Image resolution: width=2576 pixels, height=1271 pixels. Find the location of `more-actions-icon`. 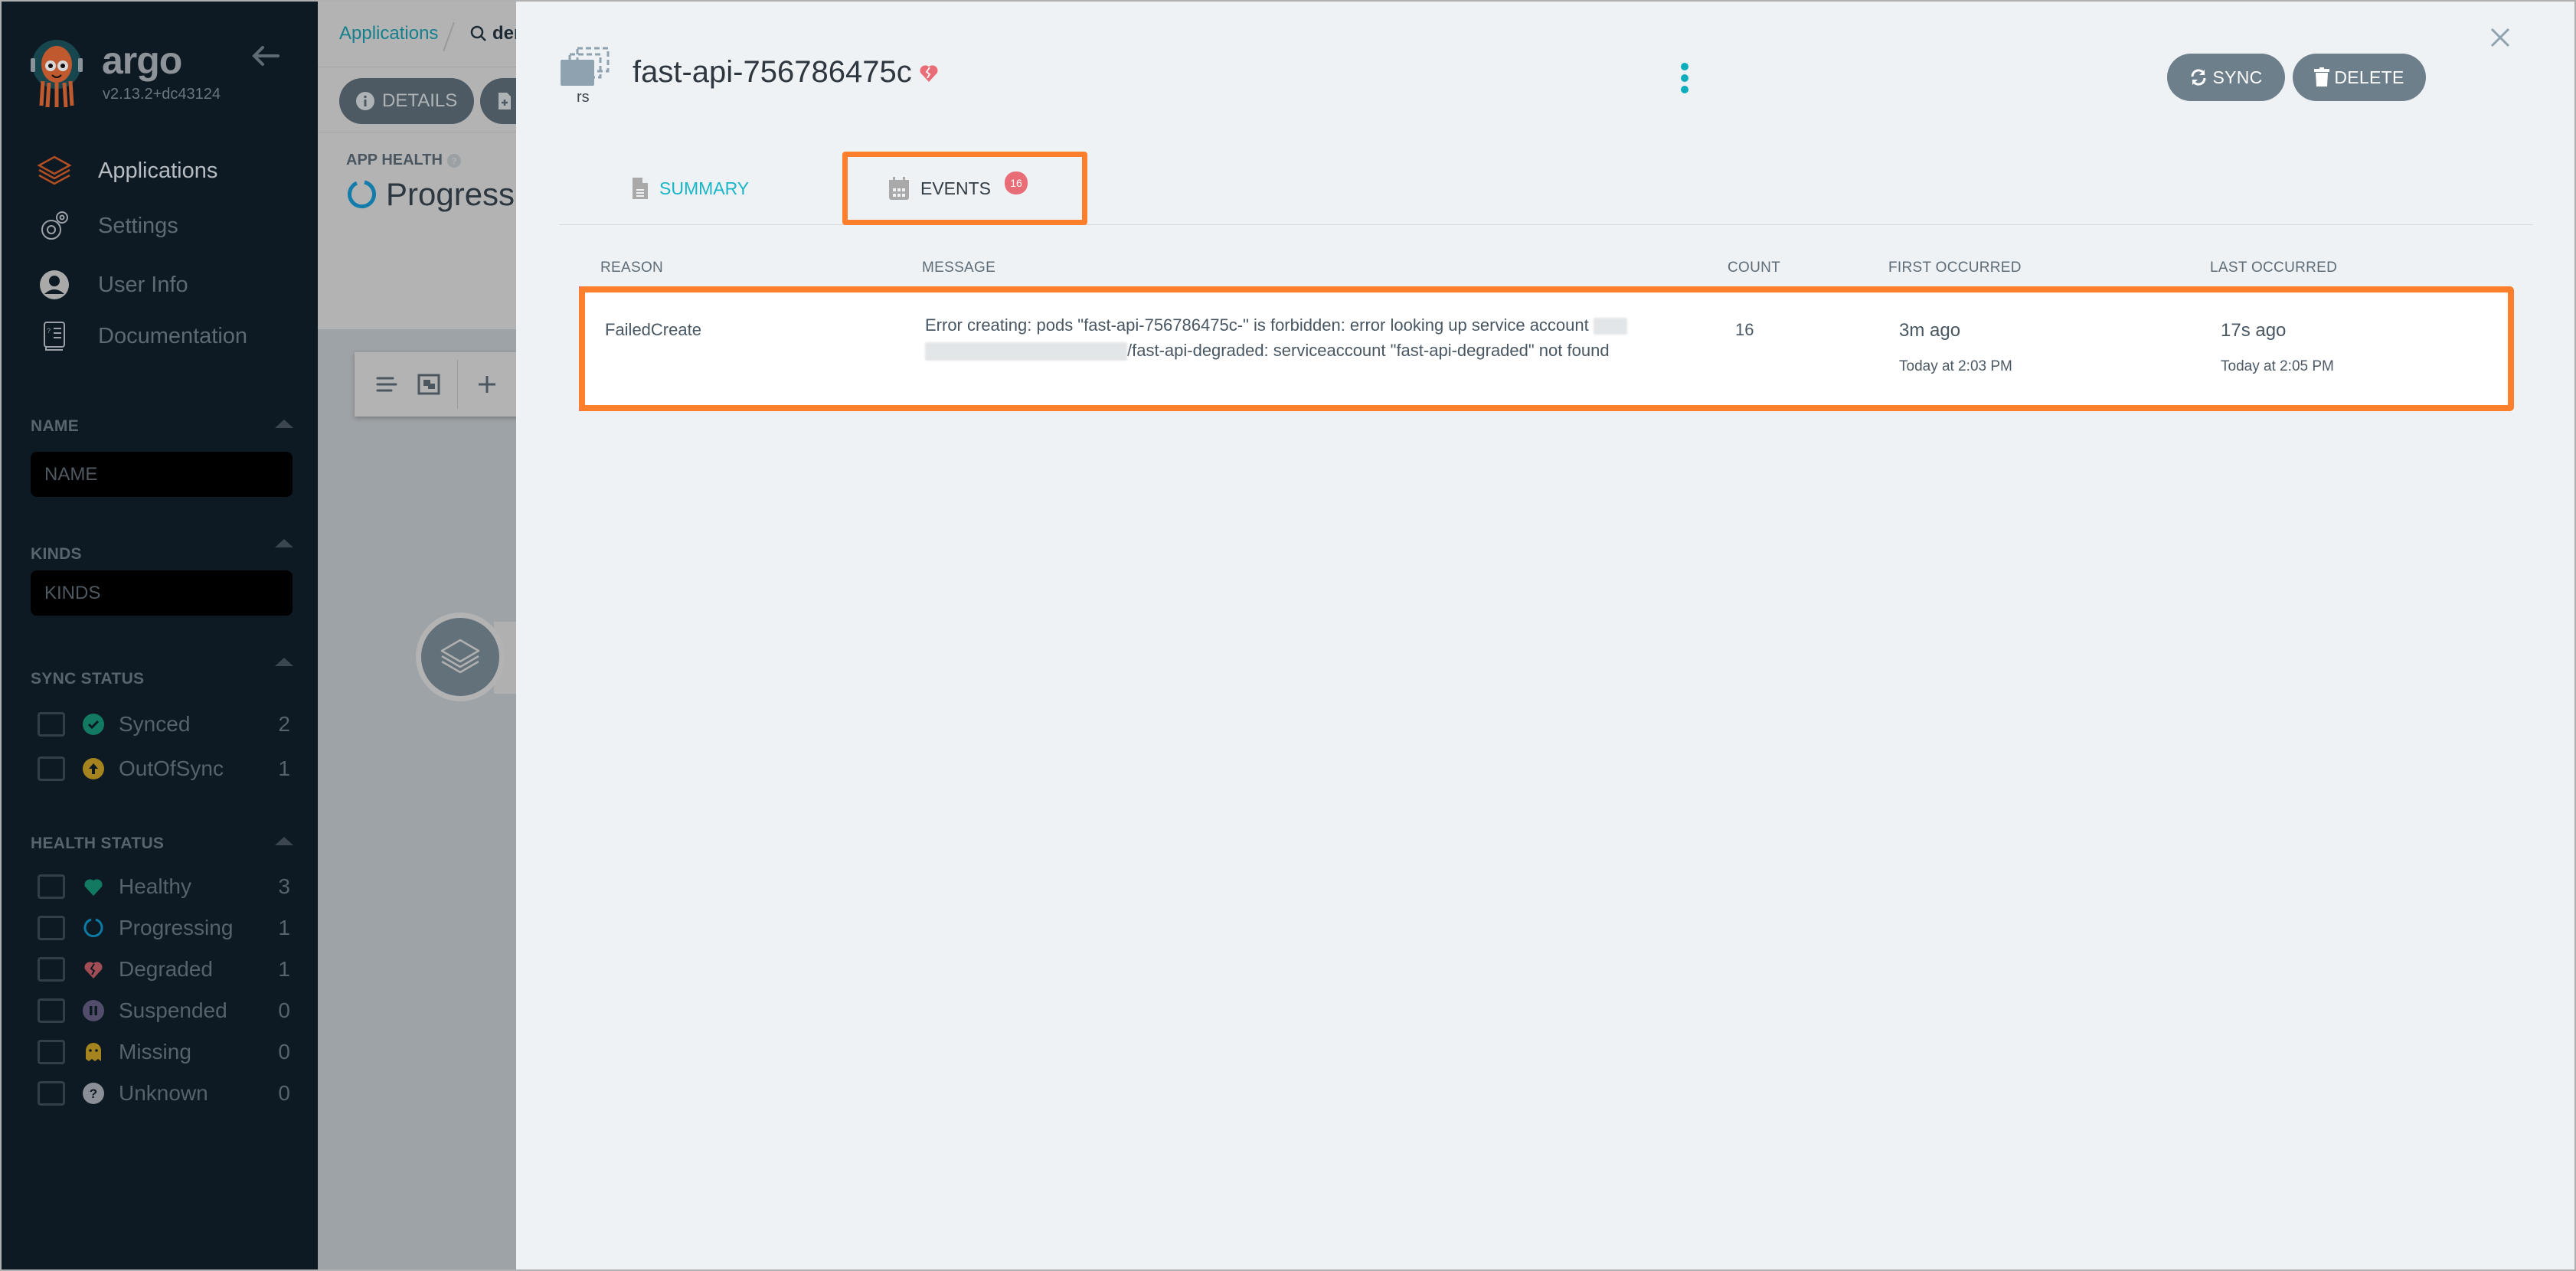

more-actions-icon is located at coordinates (1684, 78).